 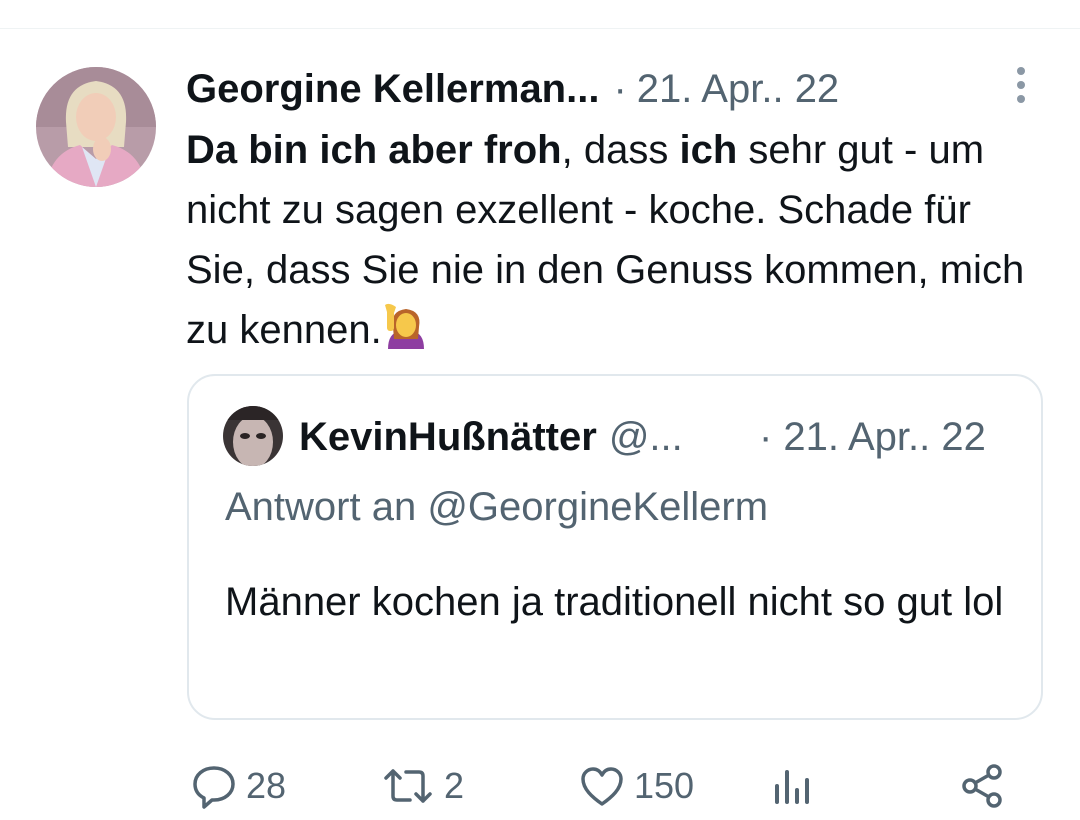 I want to click on tweet-text-bold-1: Da bin ich aber froh, so click(x=374, y=150).